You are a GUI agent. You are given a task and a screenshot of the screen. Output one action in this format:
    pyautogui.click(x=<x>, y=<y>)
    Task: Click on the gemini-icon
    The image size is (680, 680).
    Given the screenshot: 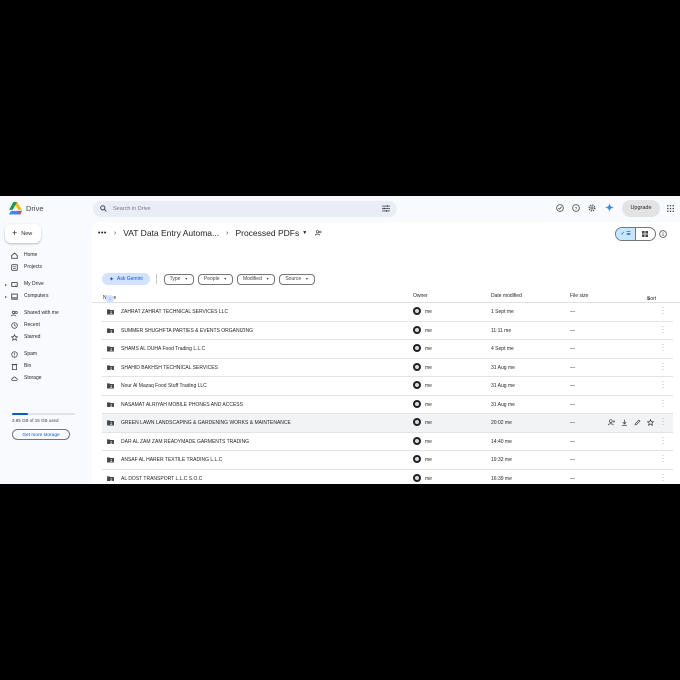 What is the action you would take?
    pyautogui.click(x=609, y=207)
    